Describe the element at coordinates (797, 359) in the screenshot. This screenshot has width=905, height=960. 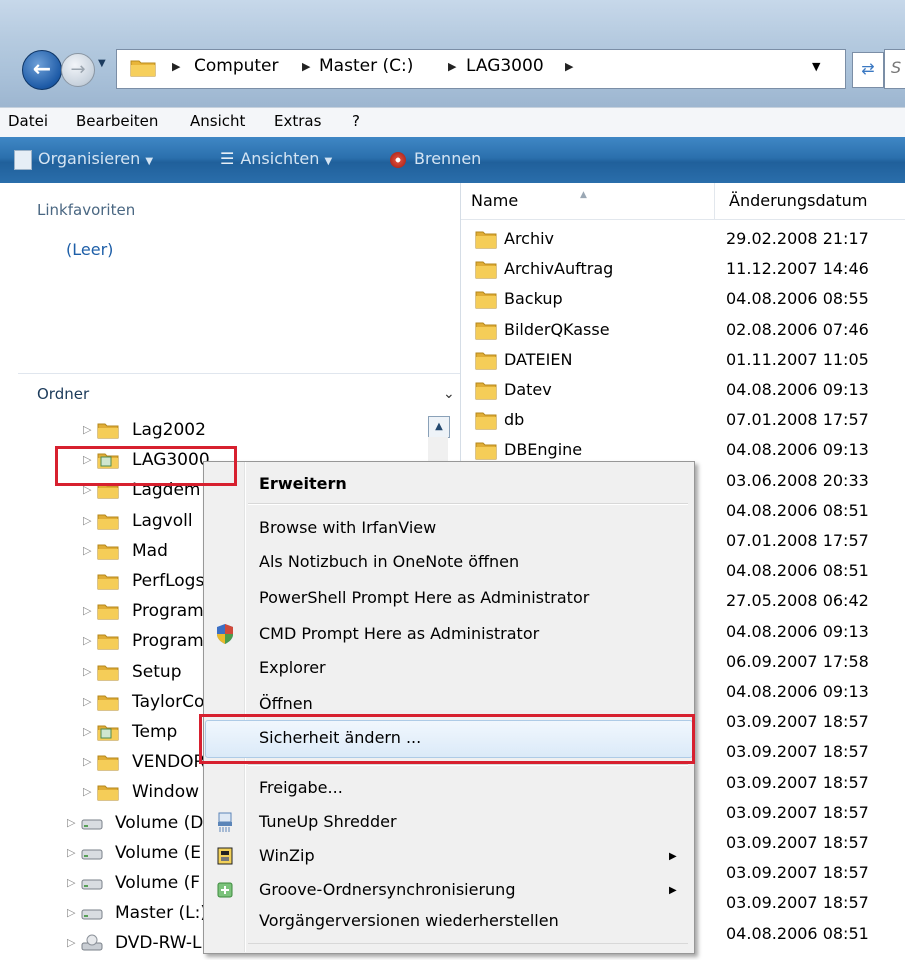
I see `file-date: 01.11.2007 11:05` at that location.